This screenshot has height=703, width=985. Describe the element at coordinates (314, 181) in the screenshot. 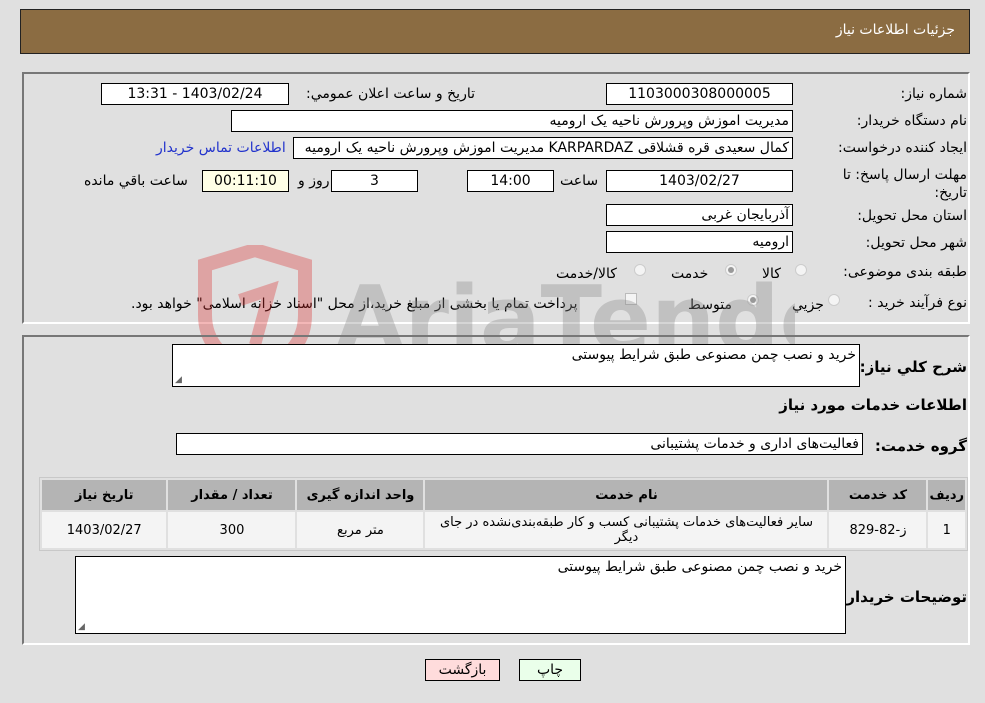

I see `days-label: روز و` at that location.